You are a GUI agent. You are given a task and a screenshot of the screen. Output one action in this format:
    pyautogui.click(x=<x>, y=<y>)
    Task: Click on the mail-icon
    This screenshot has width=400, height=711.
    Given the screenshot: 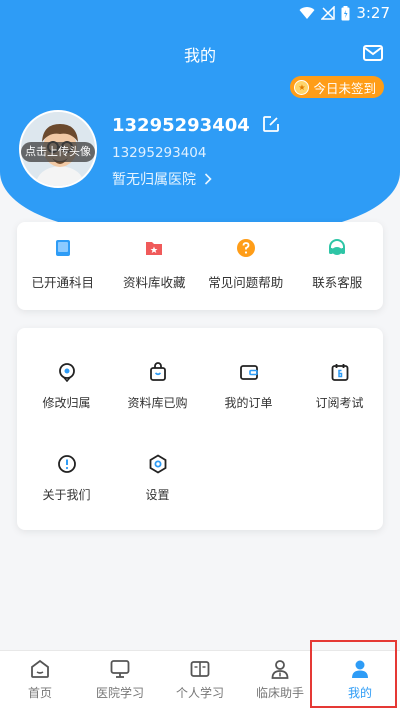 What is the action you would take?
    pyautogui.click(x=373, y=53)
    